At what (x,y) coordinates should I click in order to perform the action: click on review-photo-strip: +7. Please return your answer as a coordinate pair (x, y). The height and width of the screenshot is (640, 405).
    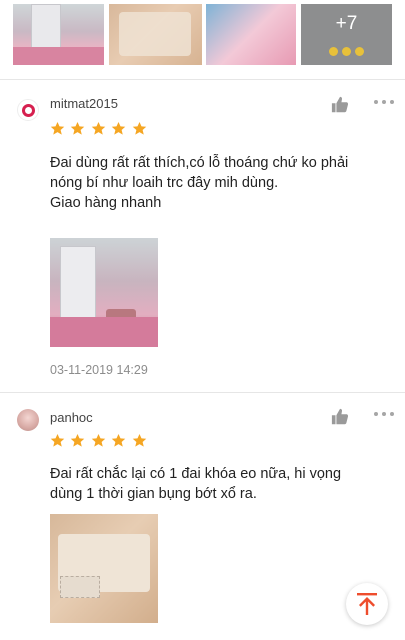
    Looking at the image, I should click on (202, 35).